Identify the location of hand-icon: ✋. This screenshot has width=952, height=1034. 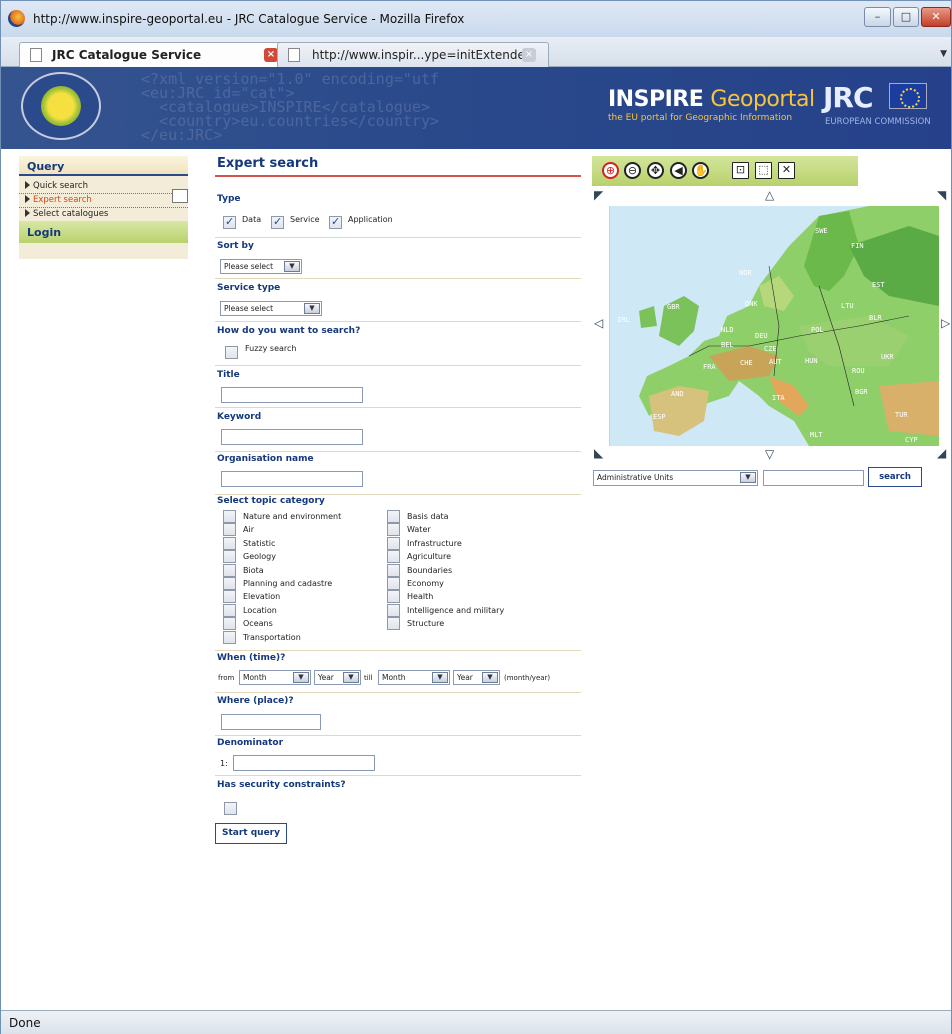
(700, 170).